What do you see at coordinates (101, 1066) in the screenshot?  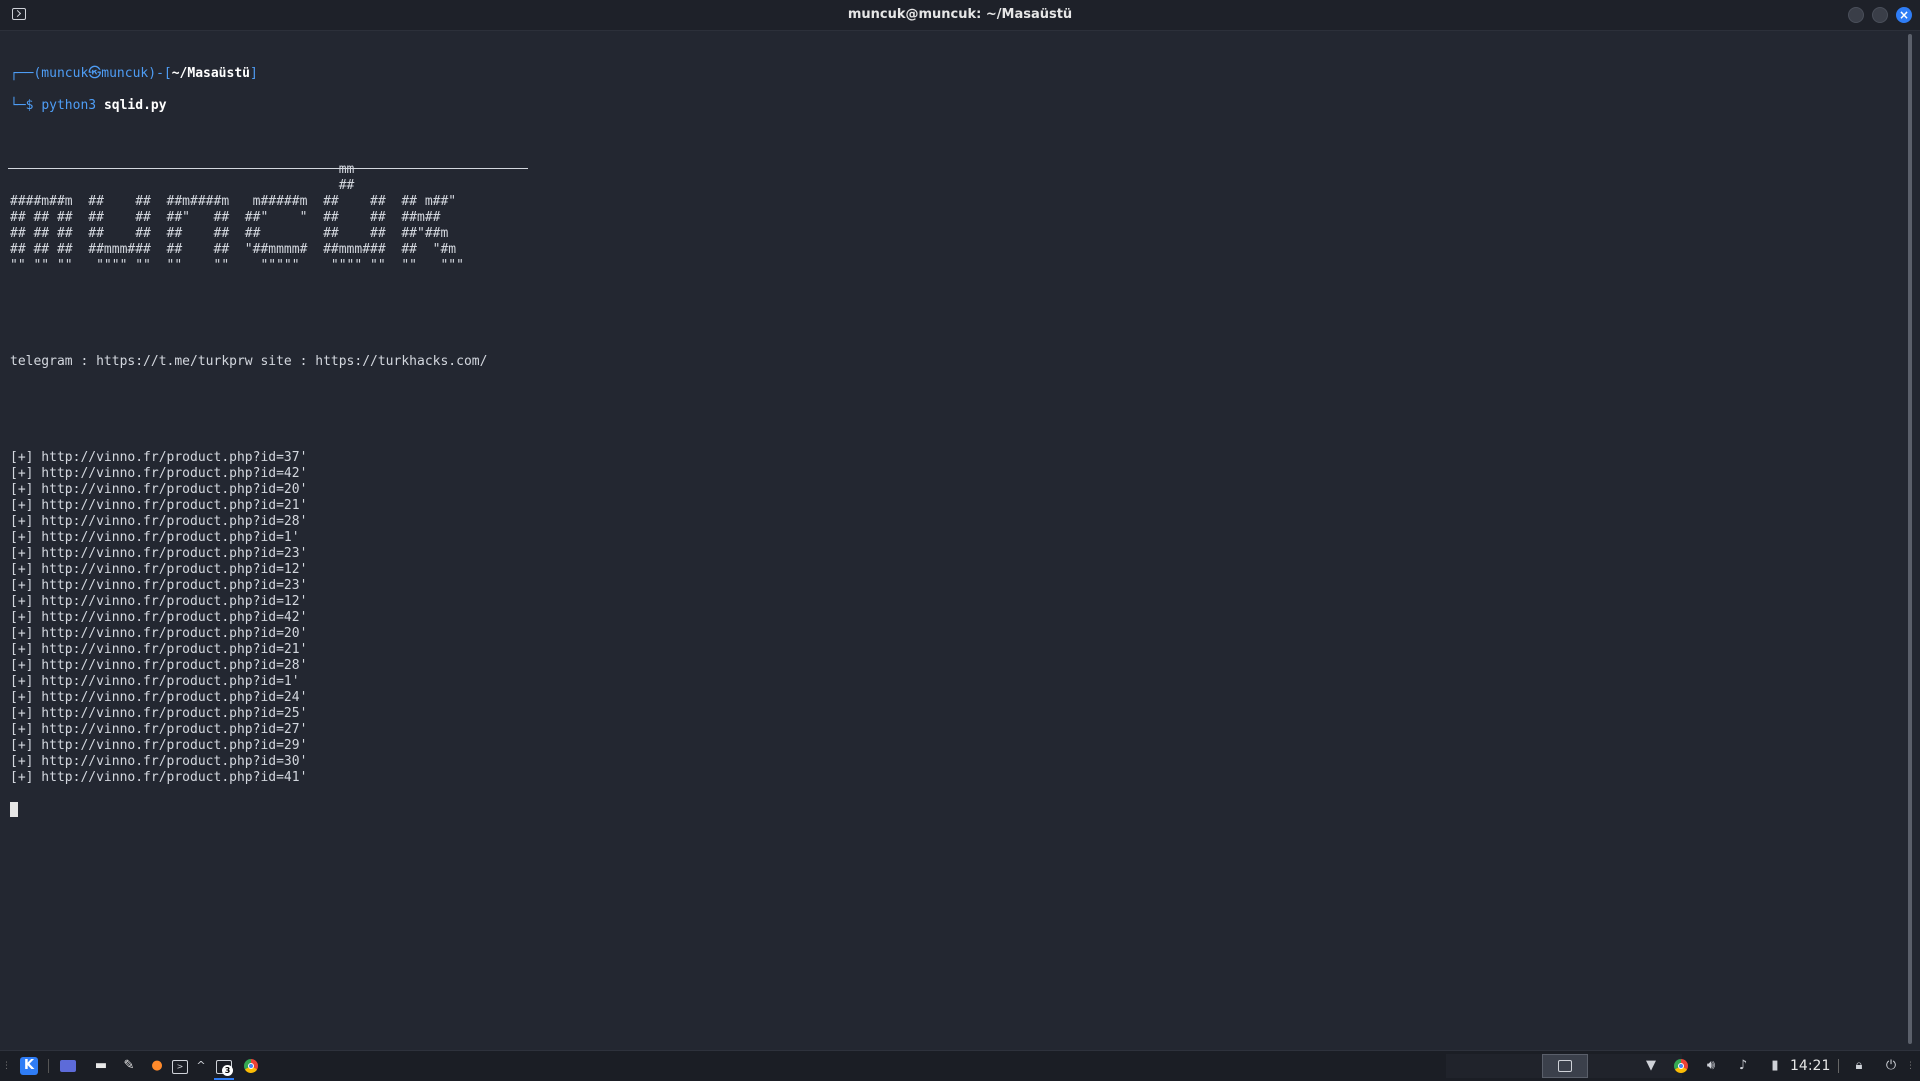 I see `folder-icon: ▬` at bounding box center [101, 1066].